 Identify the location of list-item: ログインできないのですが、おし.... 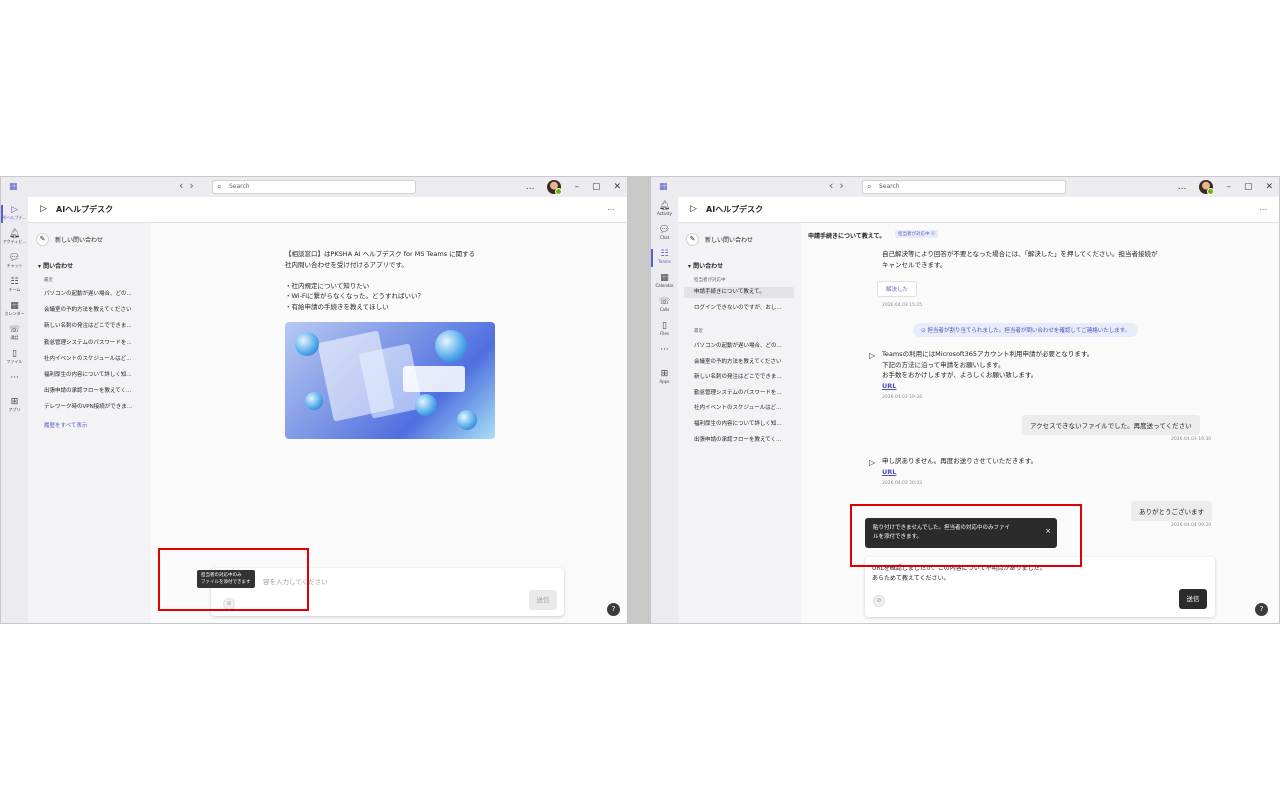
(745, 308).